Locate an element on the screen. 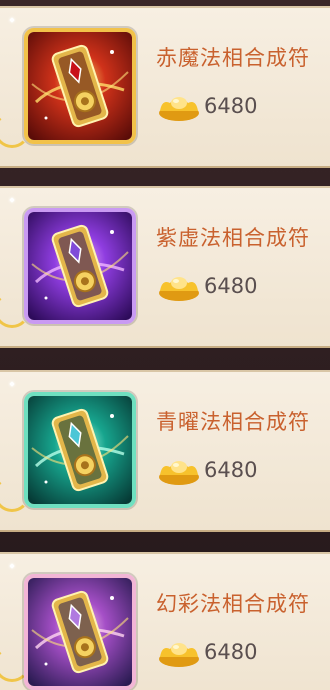 Image resolution: width=330 pixels, height=690 pixels. item-name: 赤魔法相合成符 is located at coordinates (233, 58).